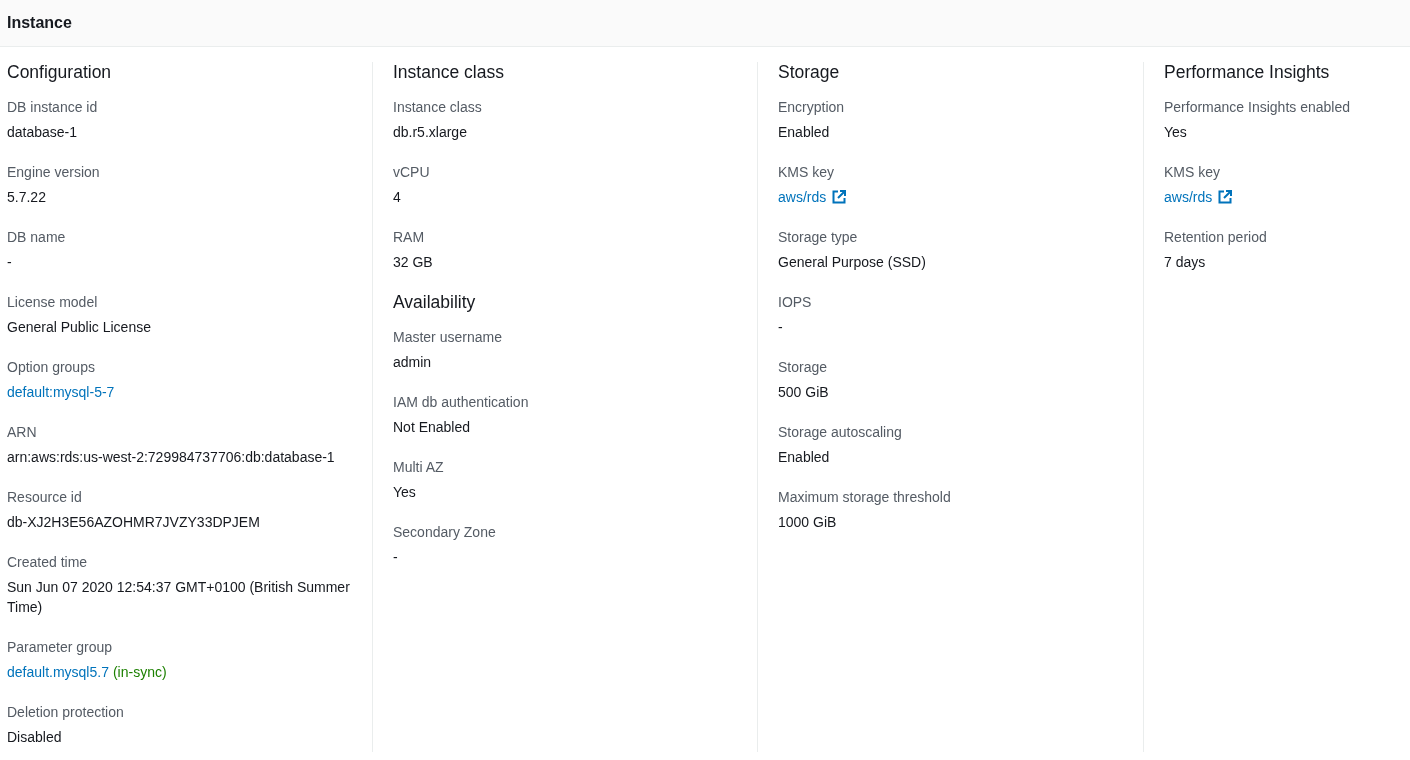  What do you see at coordinates (52, 107) in the screenshot?
I see `field-label: DB instance id` at bounding box center [52, 107].